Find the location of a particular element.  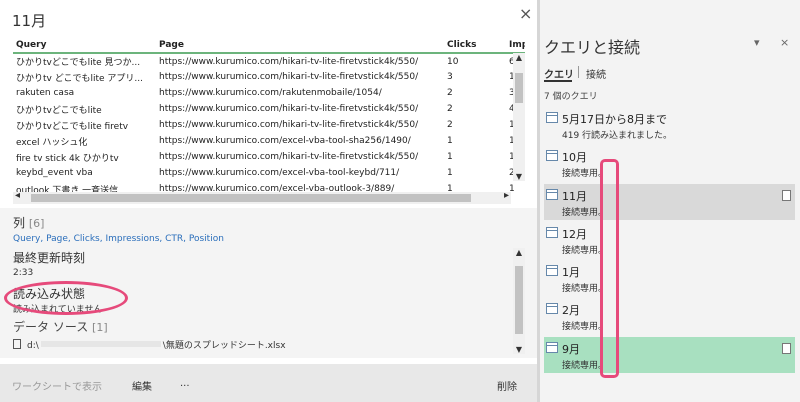

grid-vertical-scrollbar: ▲ ▼ is located at coordinates (519, 117).